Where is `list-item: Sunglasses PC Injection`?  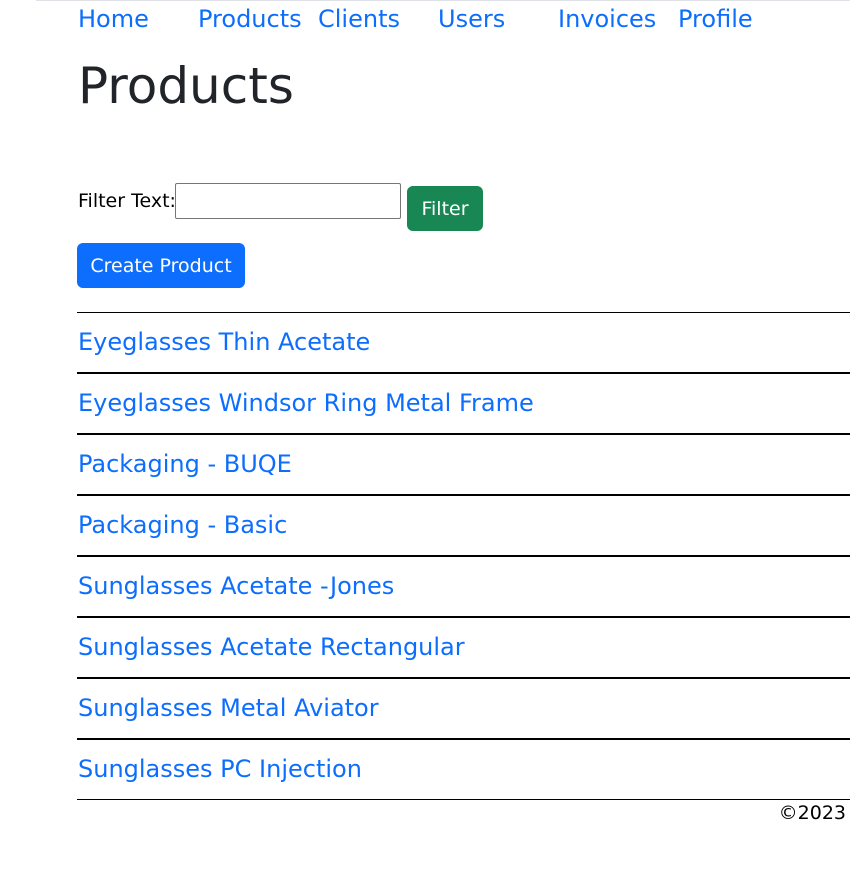 list-item: Sunglasses PC Injection is located at coordinates (463, 770).